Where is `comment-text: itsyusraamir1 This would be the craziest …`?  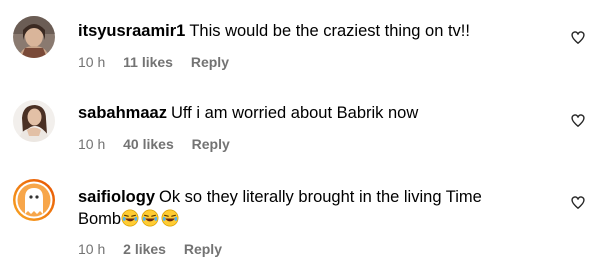
comment-text: itsyusraamir1 This would be the craziest … is located at coordinates (313, 31).